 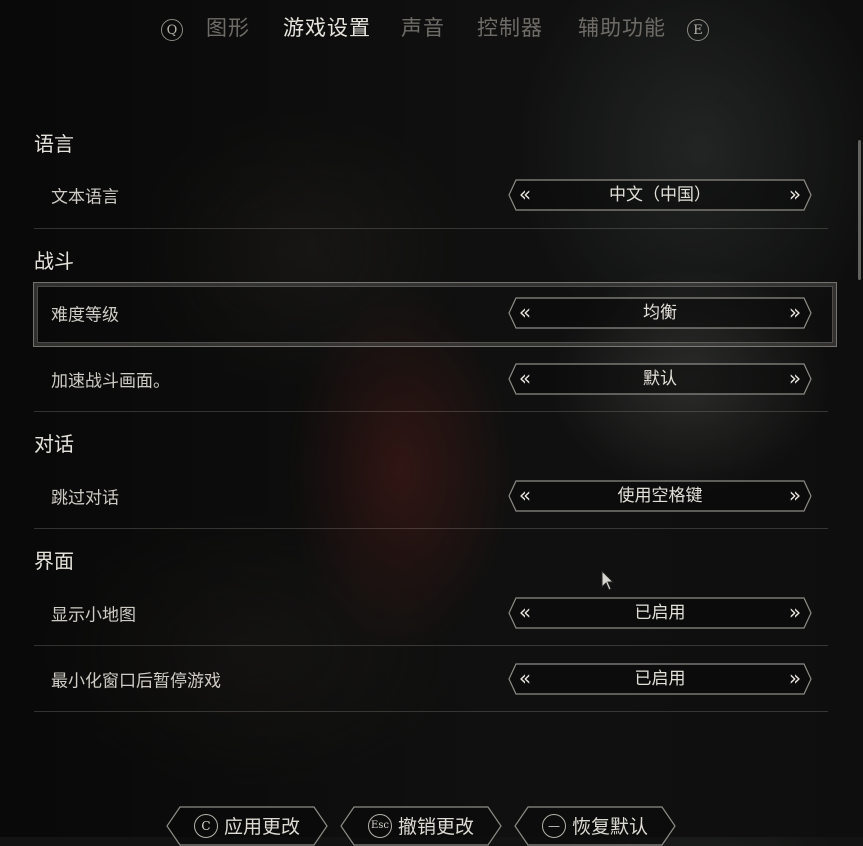 I want to click on tab-accessibility: 辅助功能, so click(x=622, y=27).